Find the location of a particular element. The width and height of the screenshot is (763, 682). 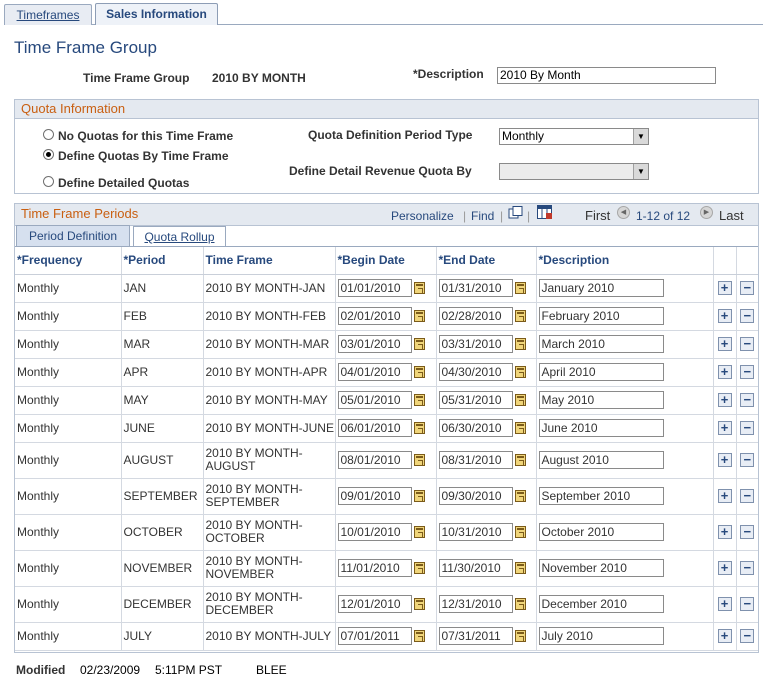

column-header-begin-date: *Begin Date is located at coordinates (385, 261).